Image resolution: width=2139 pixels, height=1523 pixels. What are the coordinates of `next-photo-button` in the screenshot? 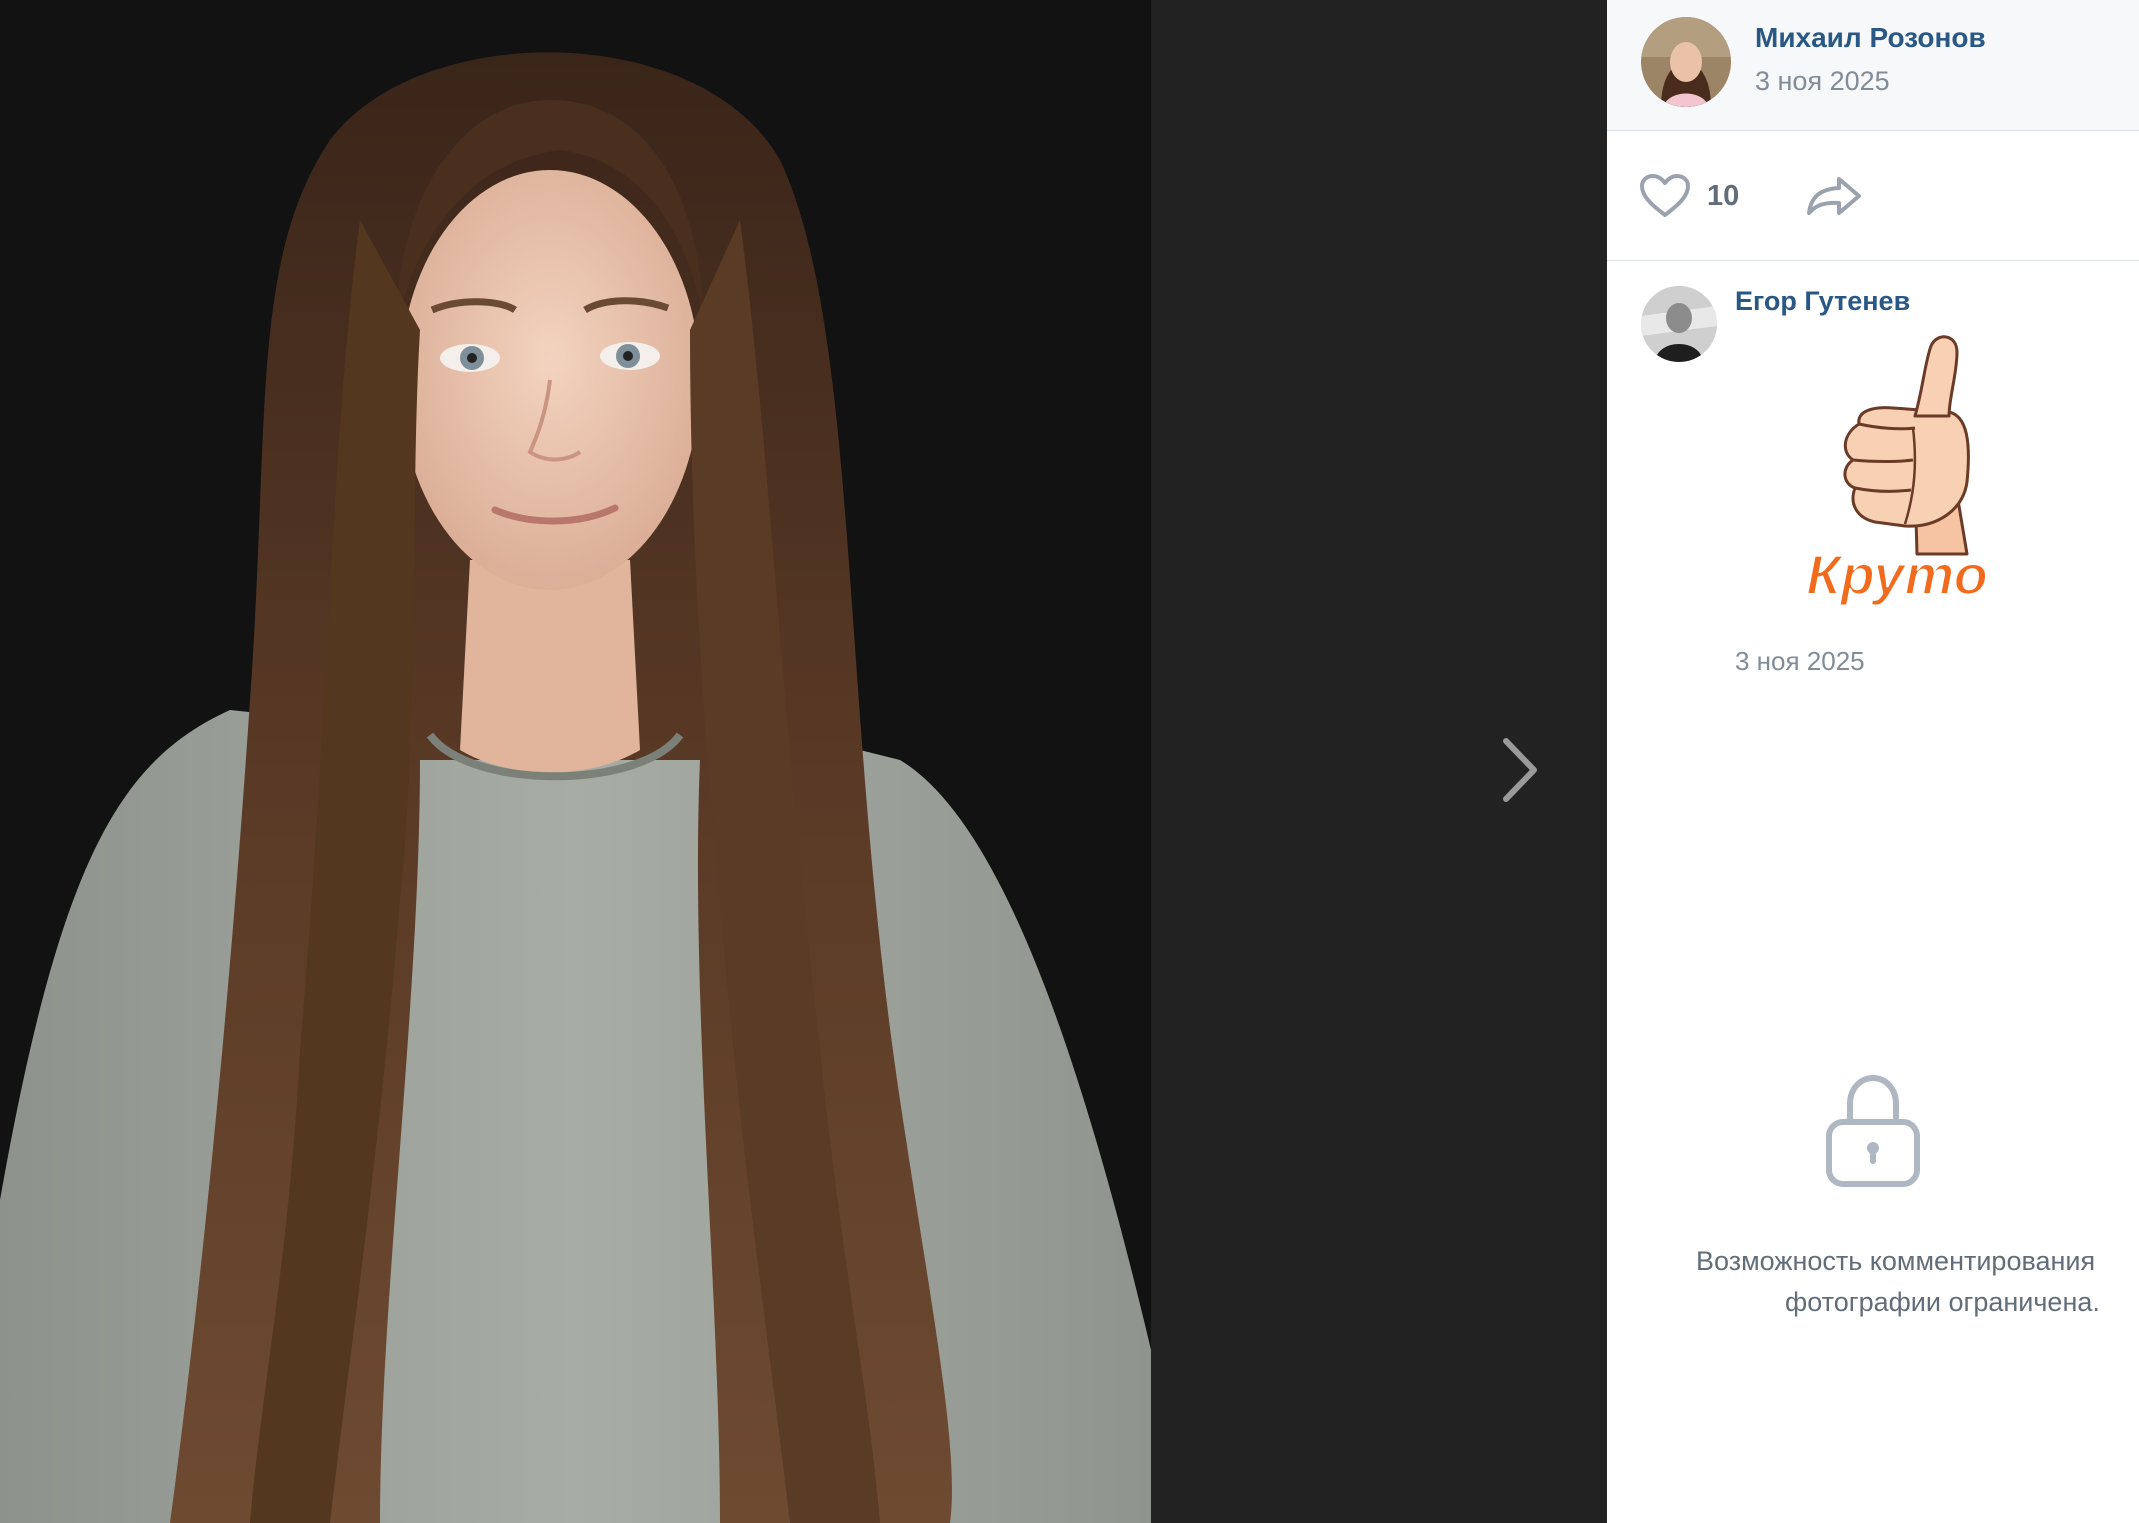 It's located at (1520, 770).